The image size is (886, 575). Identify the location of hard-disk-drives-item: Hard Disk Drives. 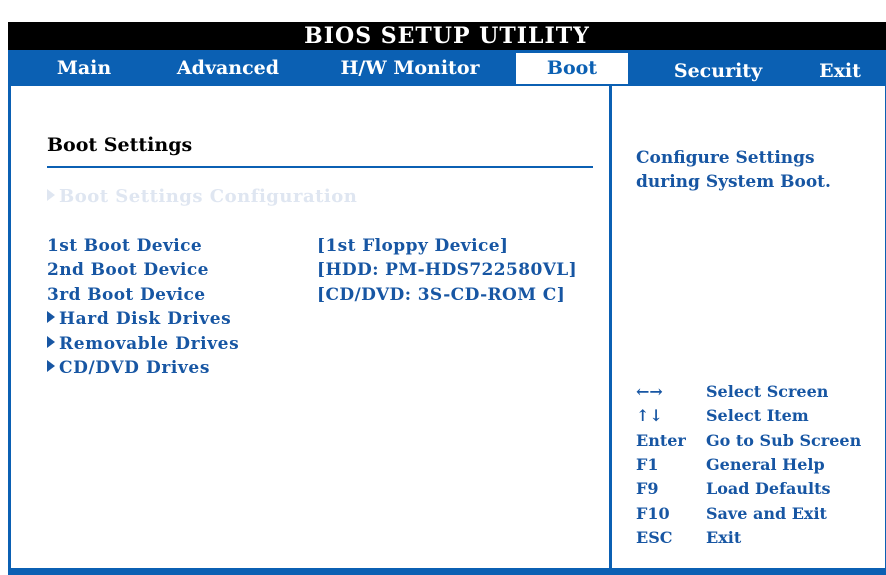
(139, 319).